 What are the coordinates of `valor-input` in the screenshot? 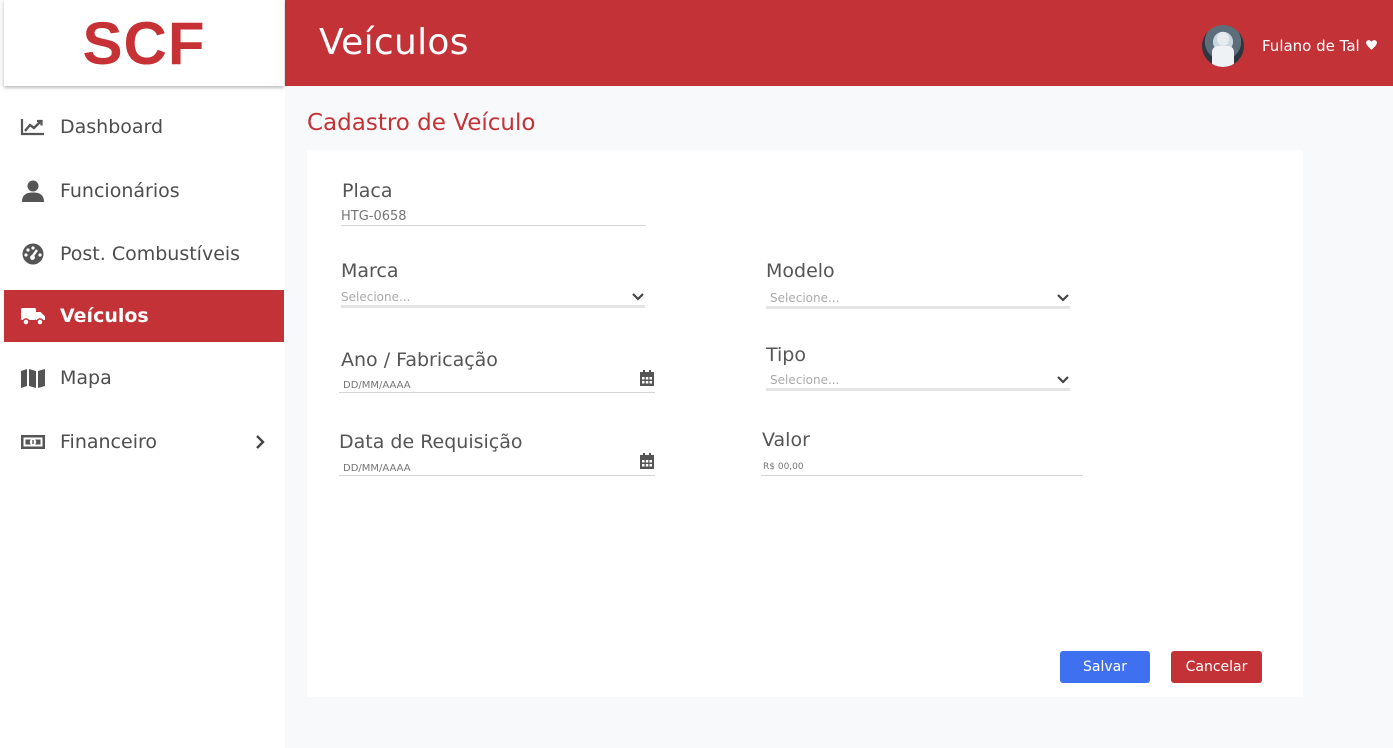 It's located at (922, 464).